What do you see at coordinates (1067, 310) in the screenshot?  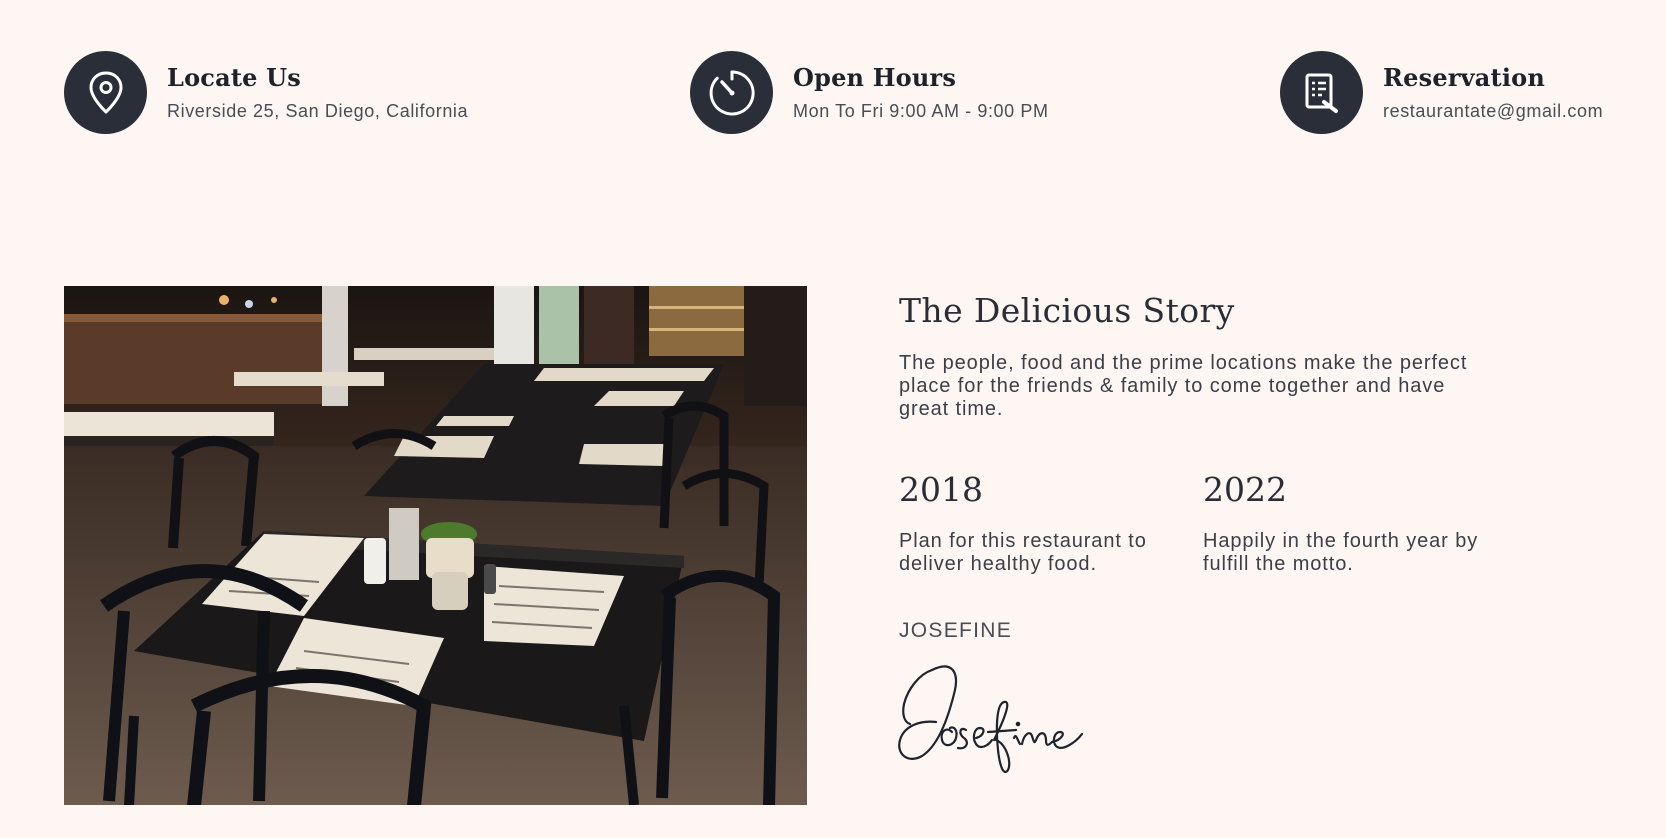 I see `story-title: The Delicious Story` at bounding box center [1067, 310].